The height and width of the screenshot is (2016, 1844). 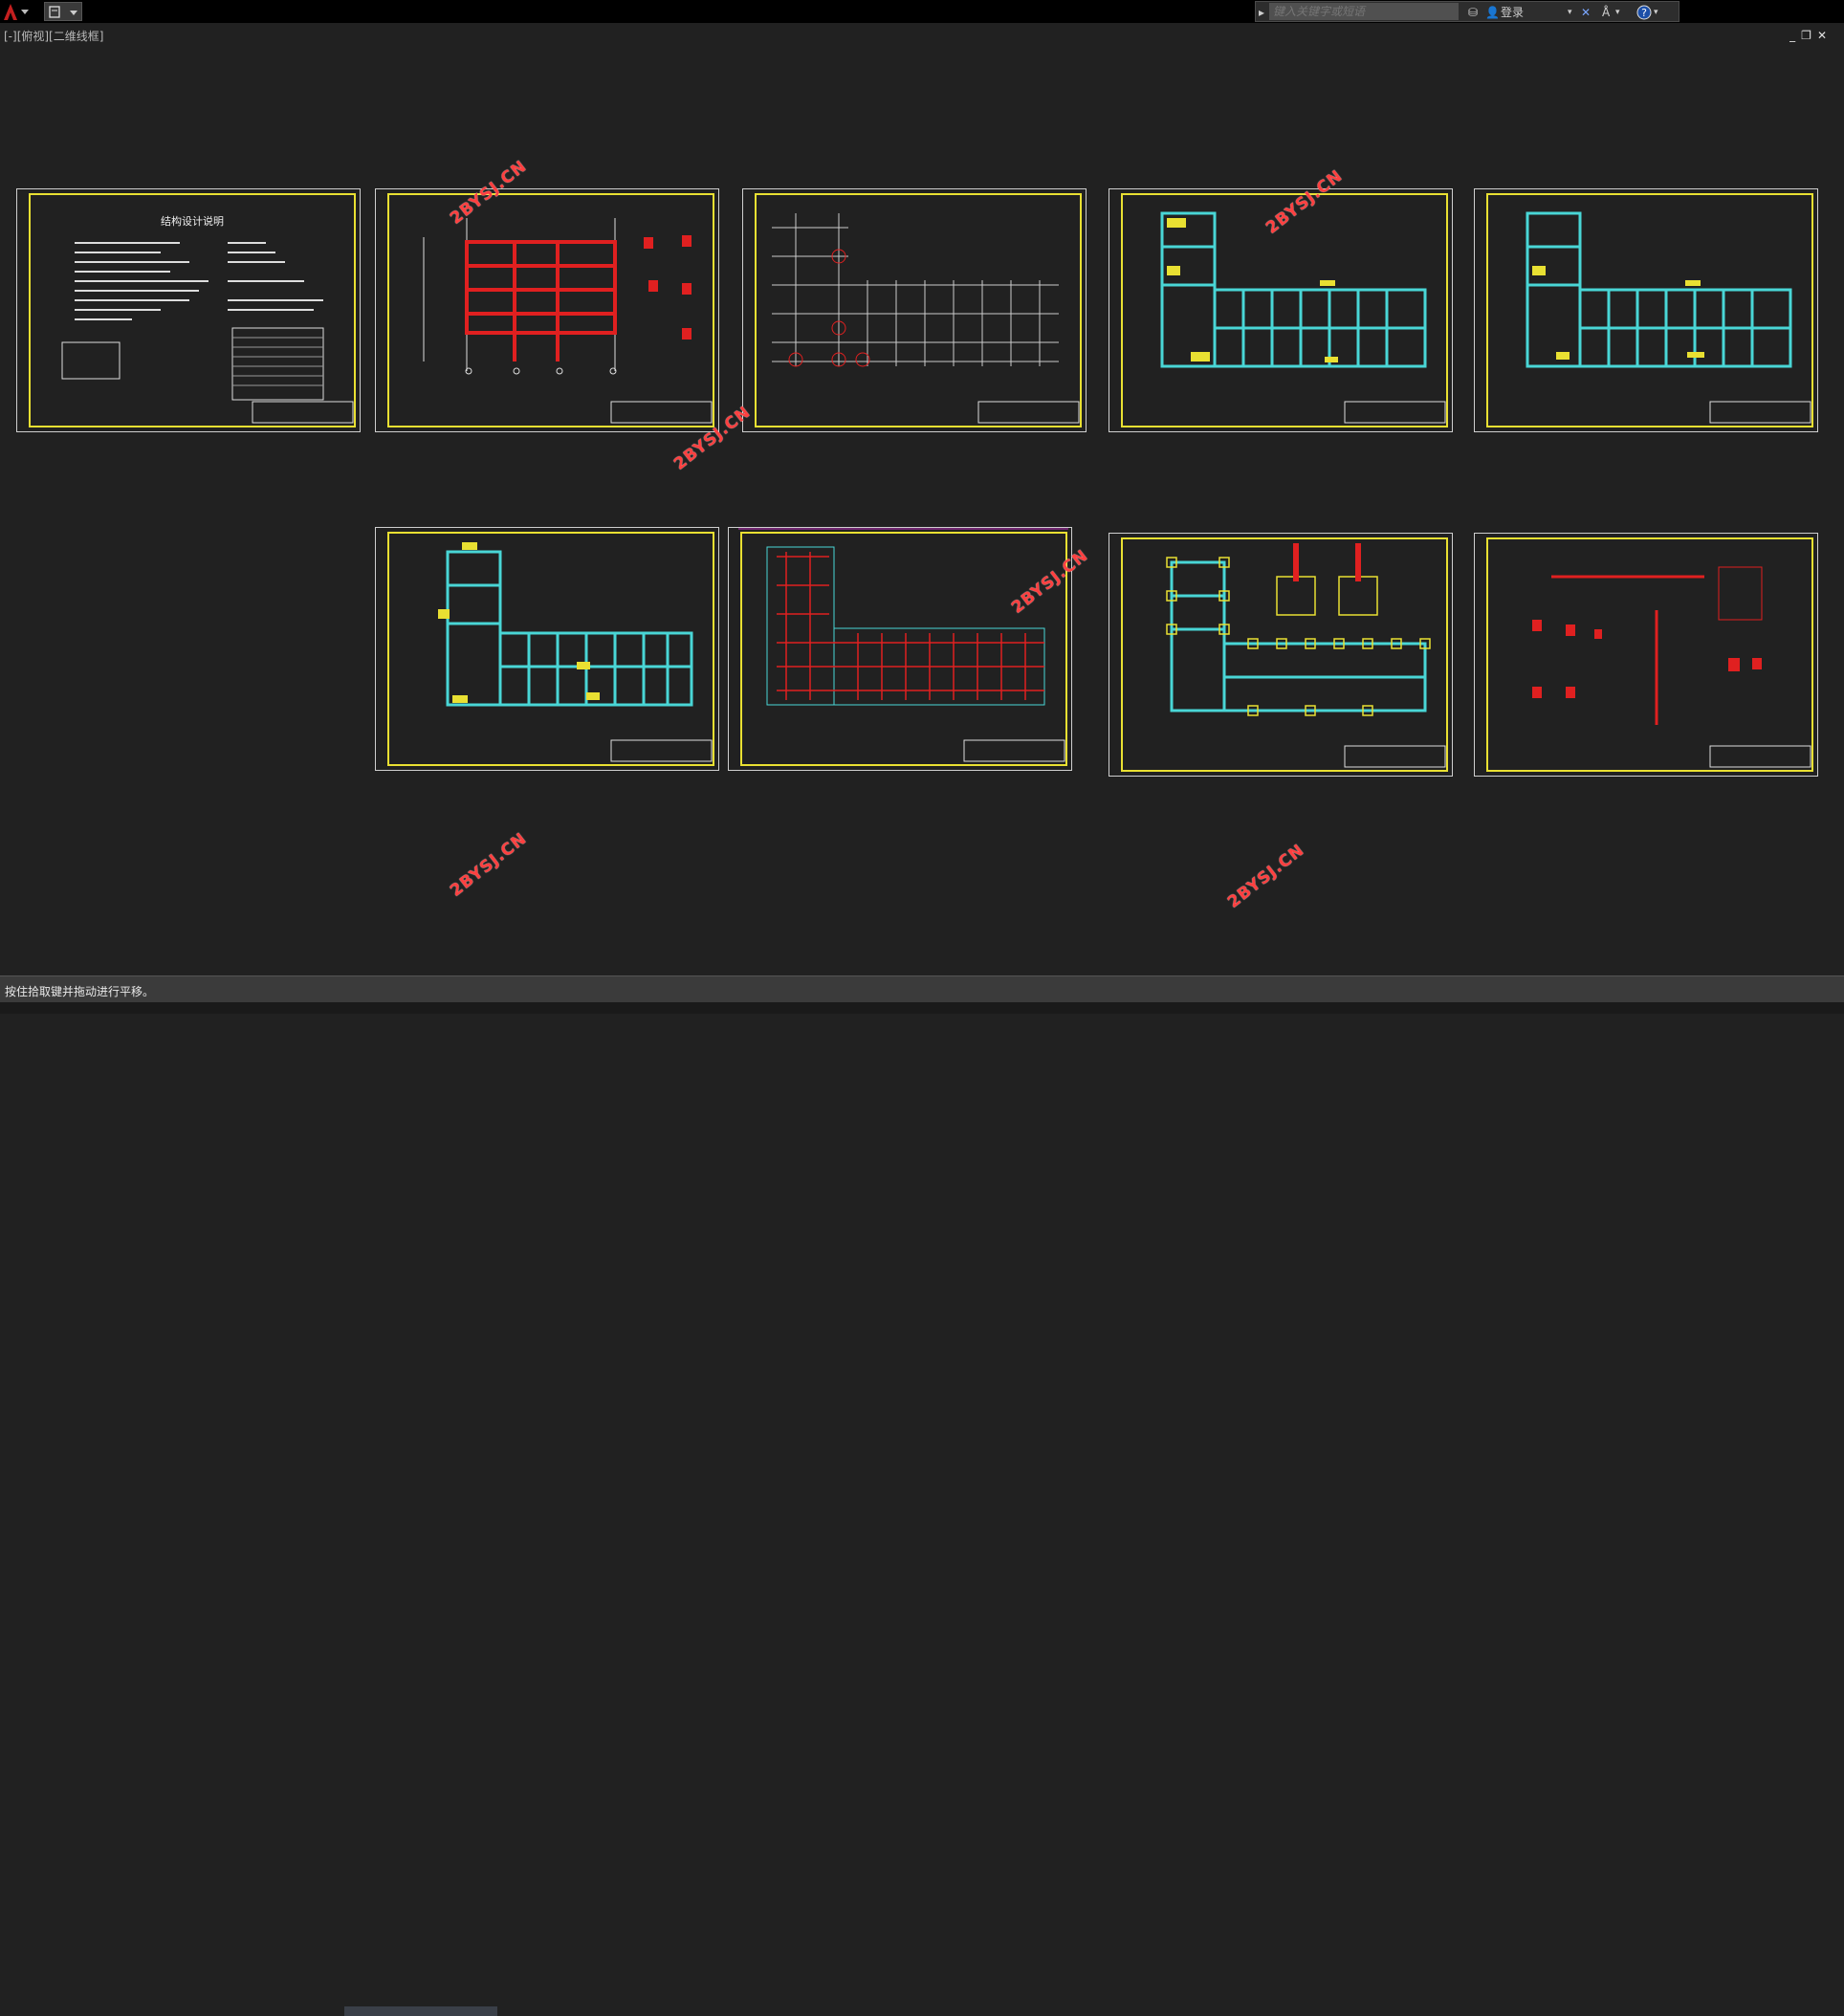 What do you see at coordinates (1513, 12) in the screenshot?
I see `login-label: 登录` at bounding box center [1513, 12].